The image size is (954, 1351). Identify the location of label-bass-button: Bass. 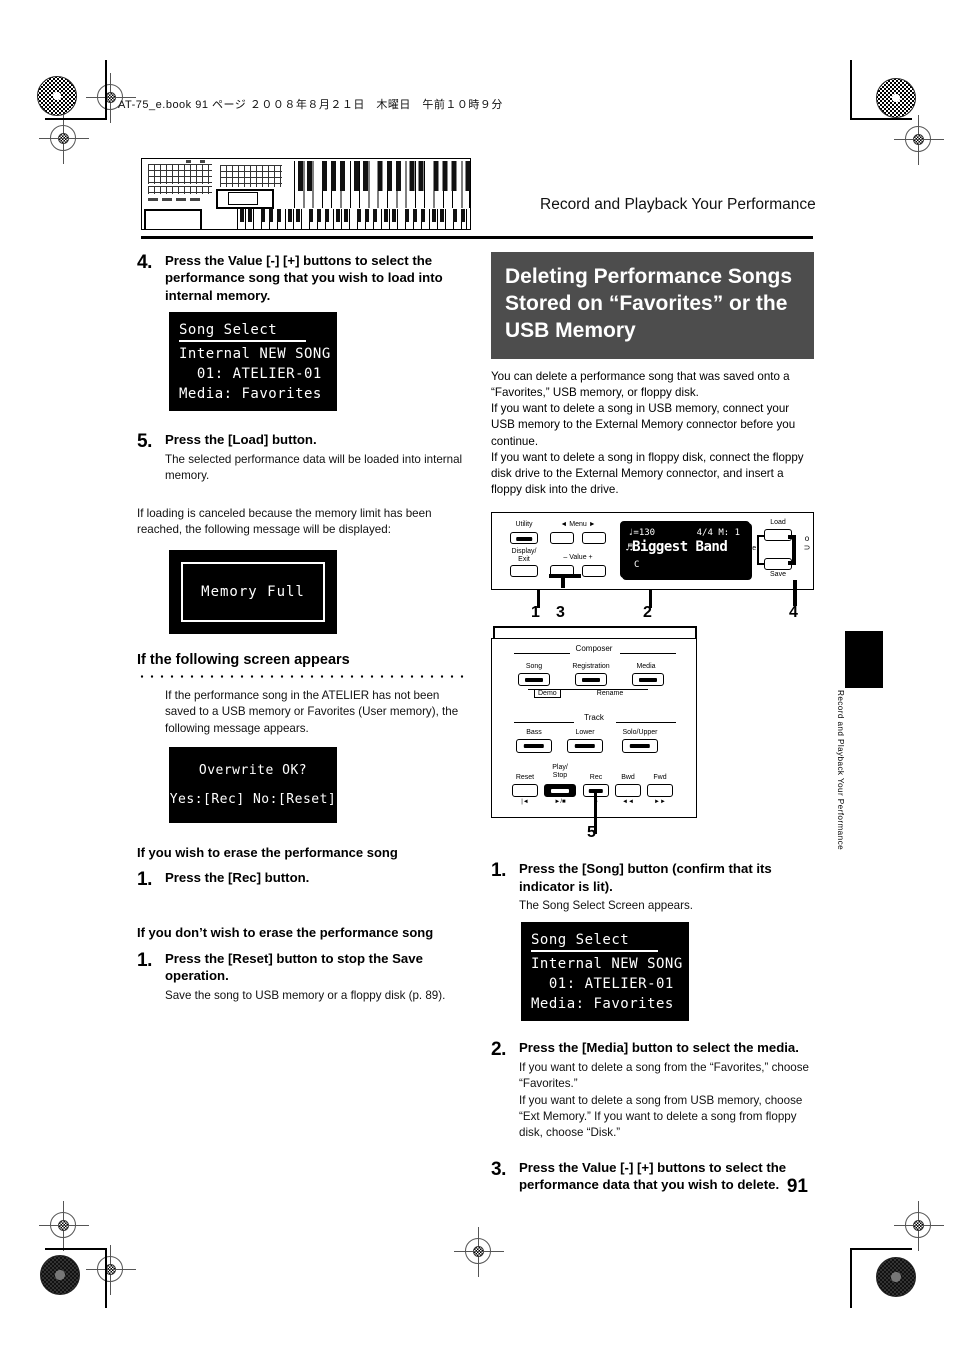
(534, 733).